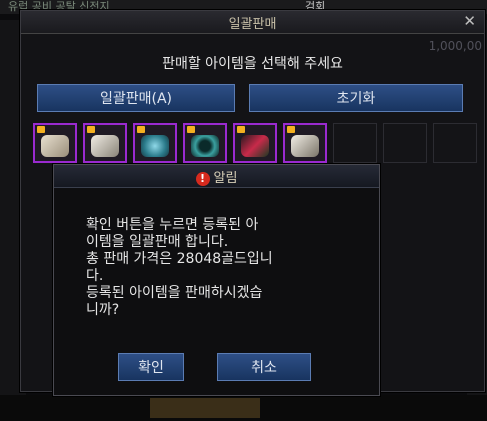 This screenshot has width=487, height=421. Describe the element at coordinates (252, 64) in the screenshot. I see `instruction-text: 판매할 아이템을 선택해 주세요` at that location.